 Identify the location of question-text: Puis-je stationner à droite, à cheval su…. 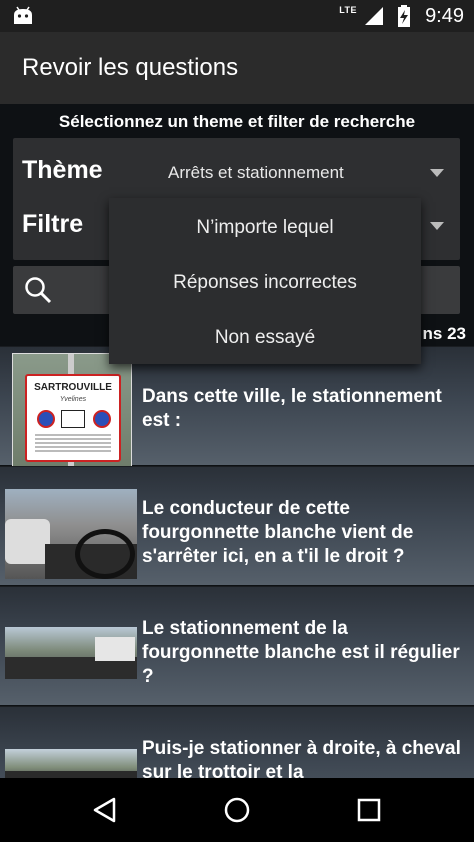
(301, 758).